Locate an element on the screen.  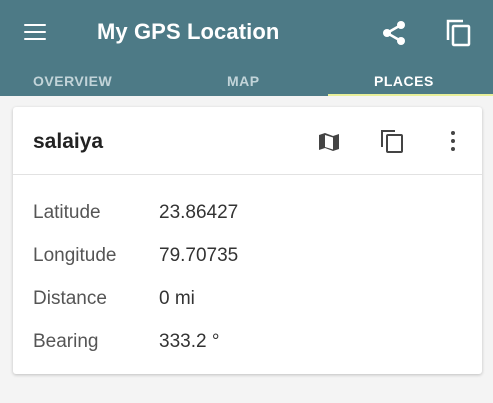
tab-places: PLACES is located at coordinates (404, 81).